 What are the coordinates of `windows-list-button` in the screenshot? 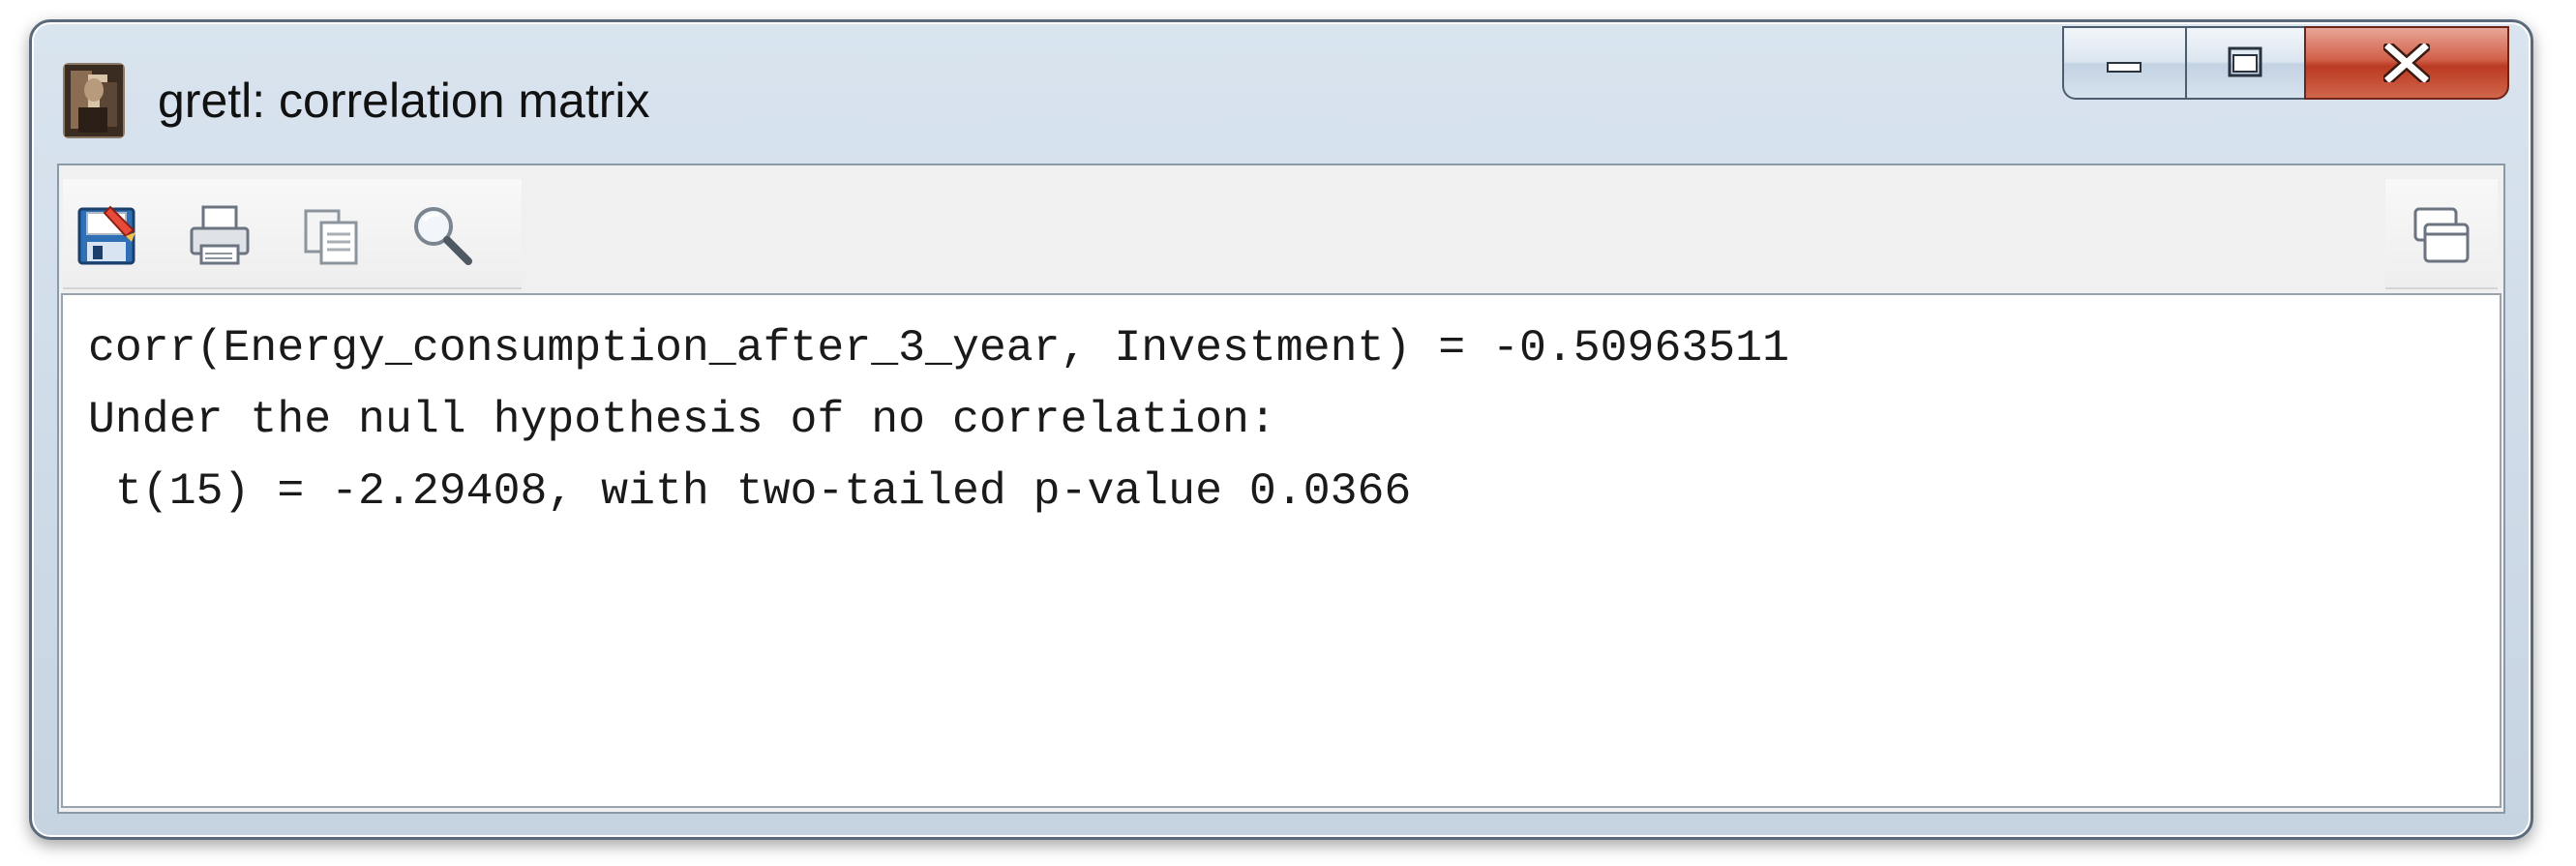 It's located at (2441, 235).